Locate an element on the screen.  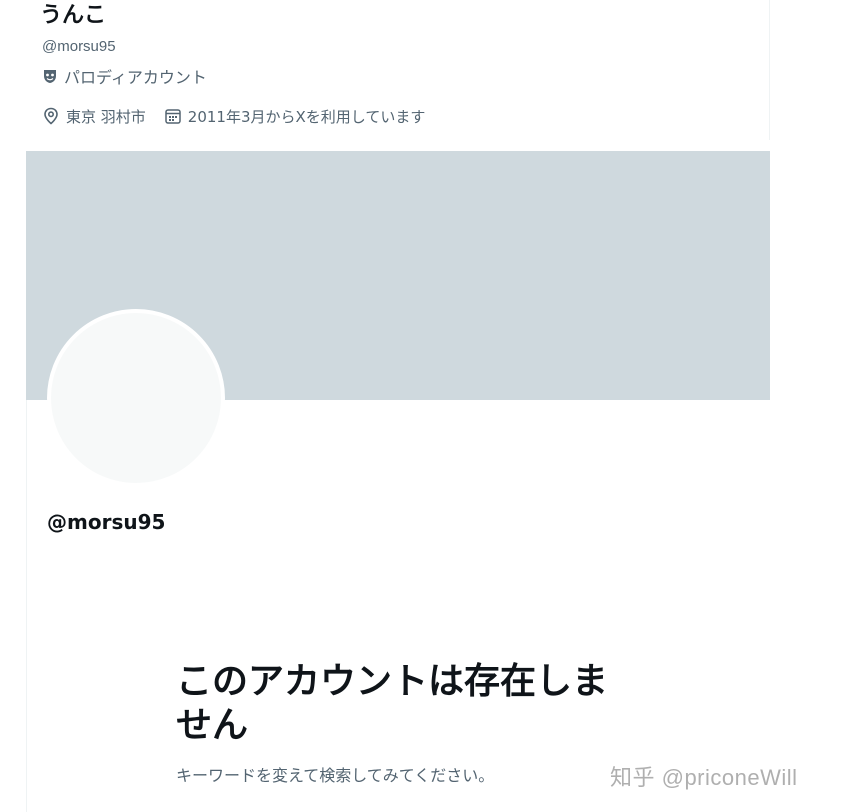
avatar is located at coordinates (136, 398).